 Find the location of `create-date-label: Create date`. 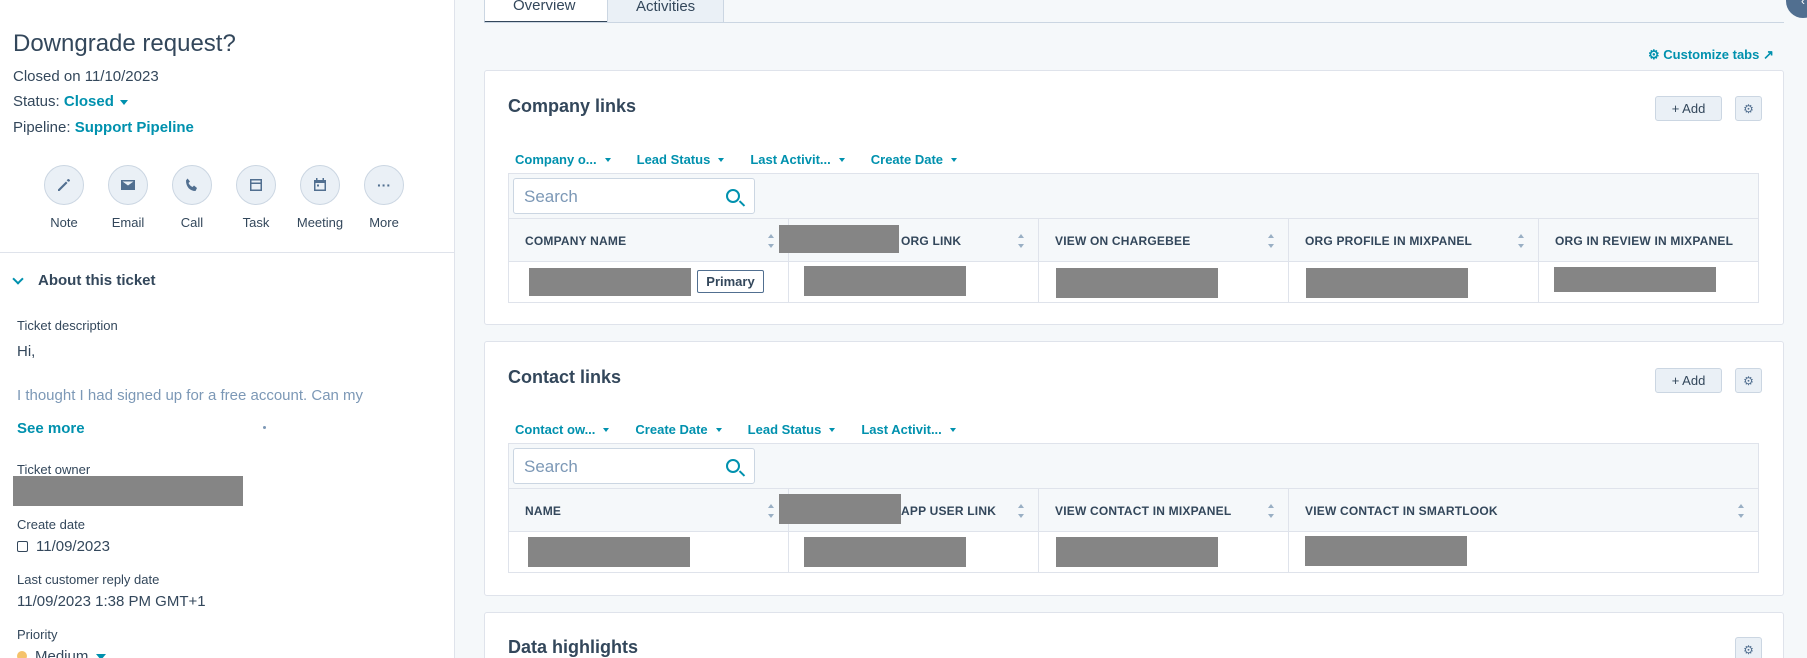

create-date-label: Create date is located at coordinates (51, 524).